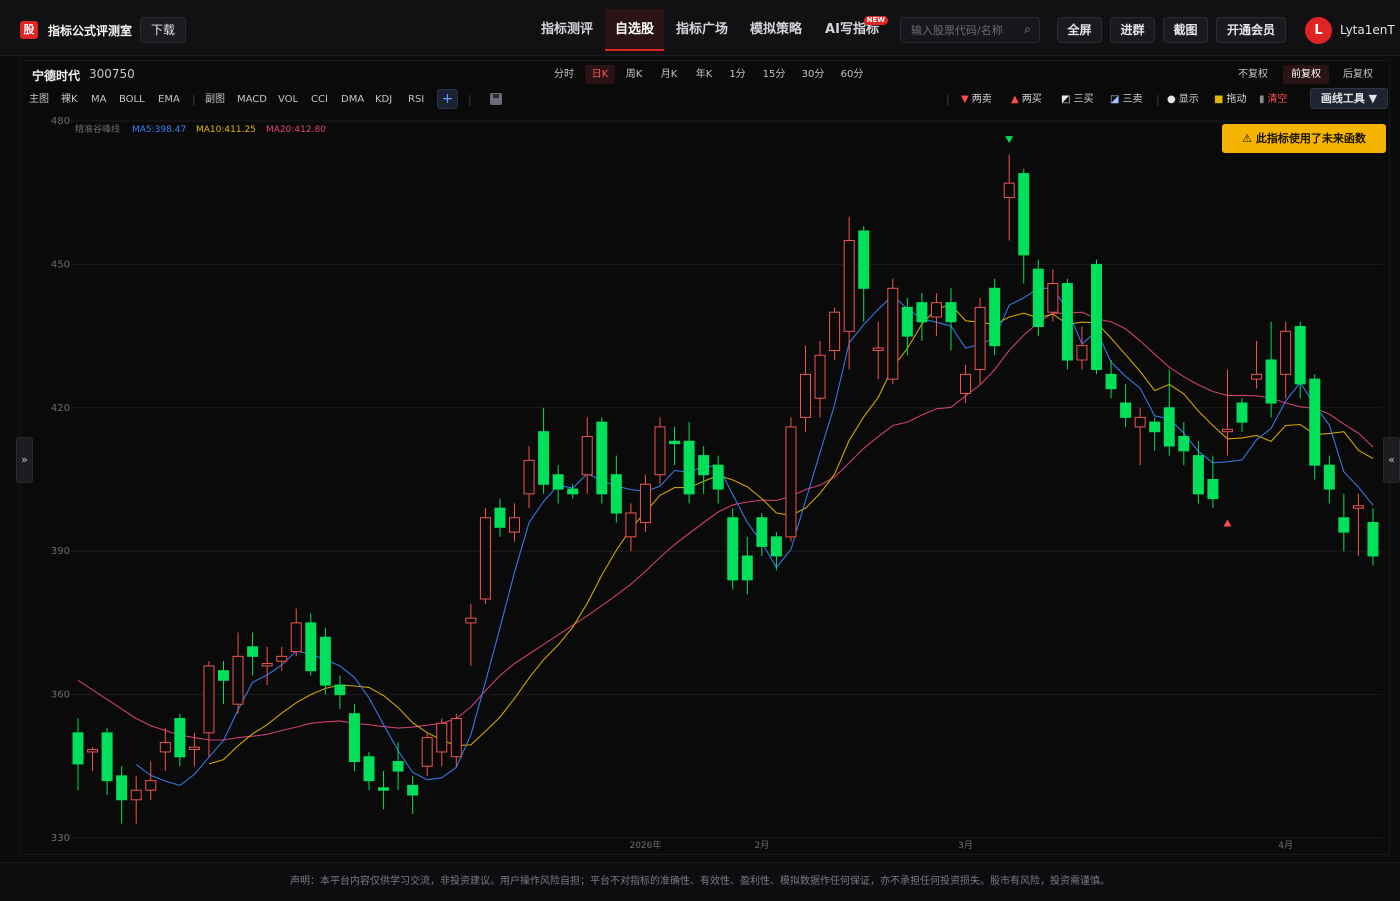 The height and width of the screenshot is (901, 1400). Describe the element at coordinates (39, 100) in the screenshot. I see `main-chart-toggle: 主图` at that location.